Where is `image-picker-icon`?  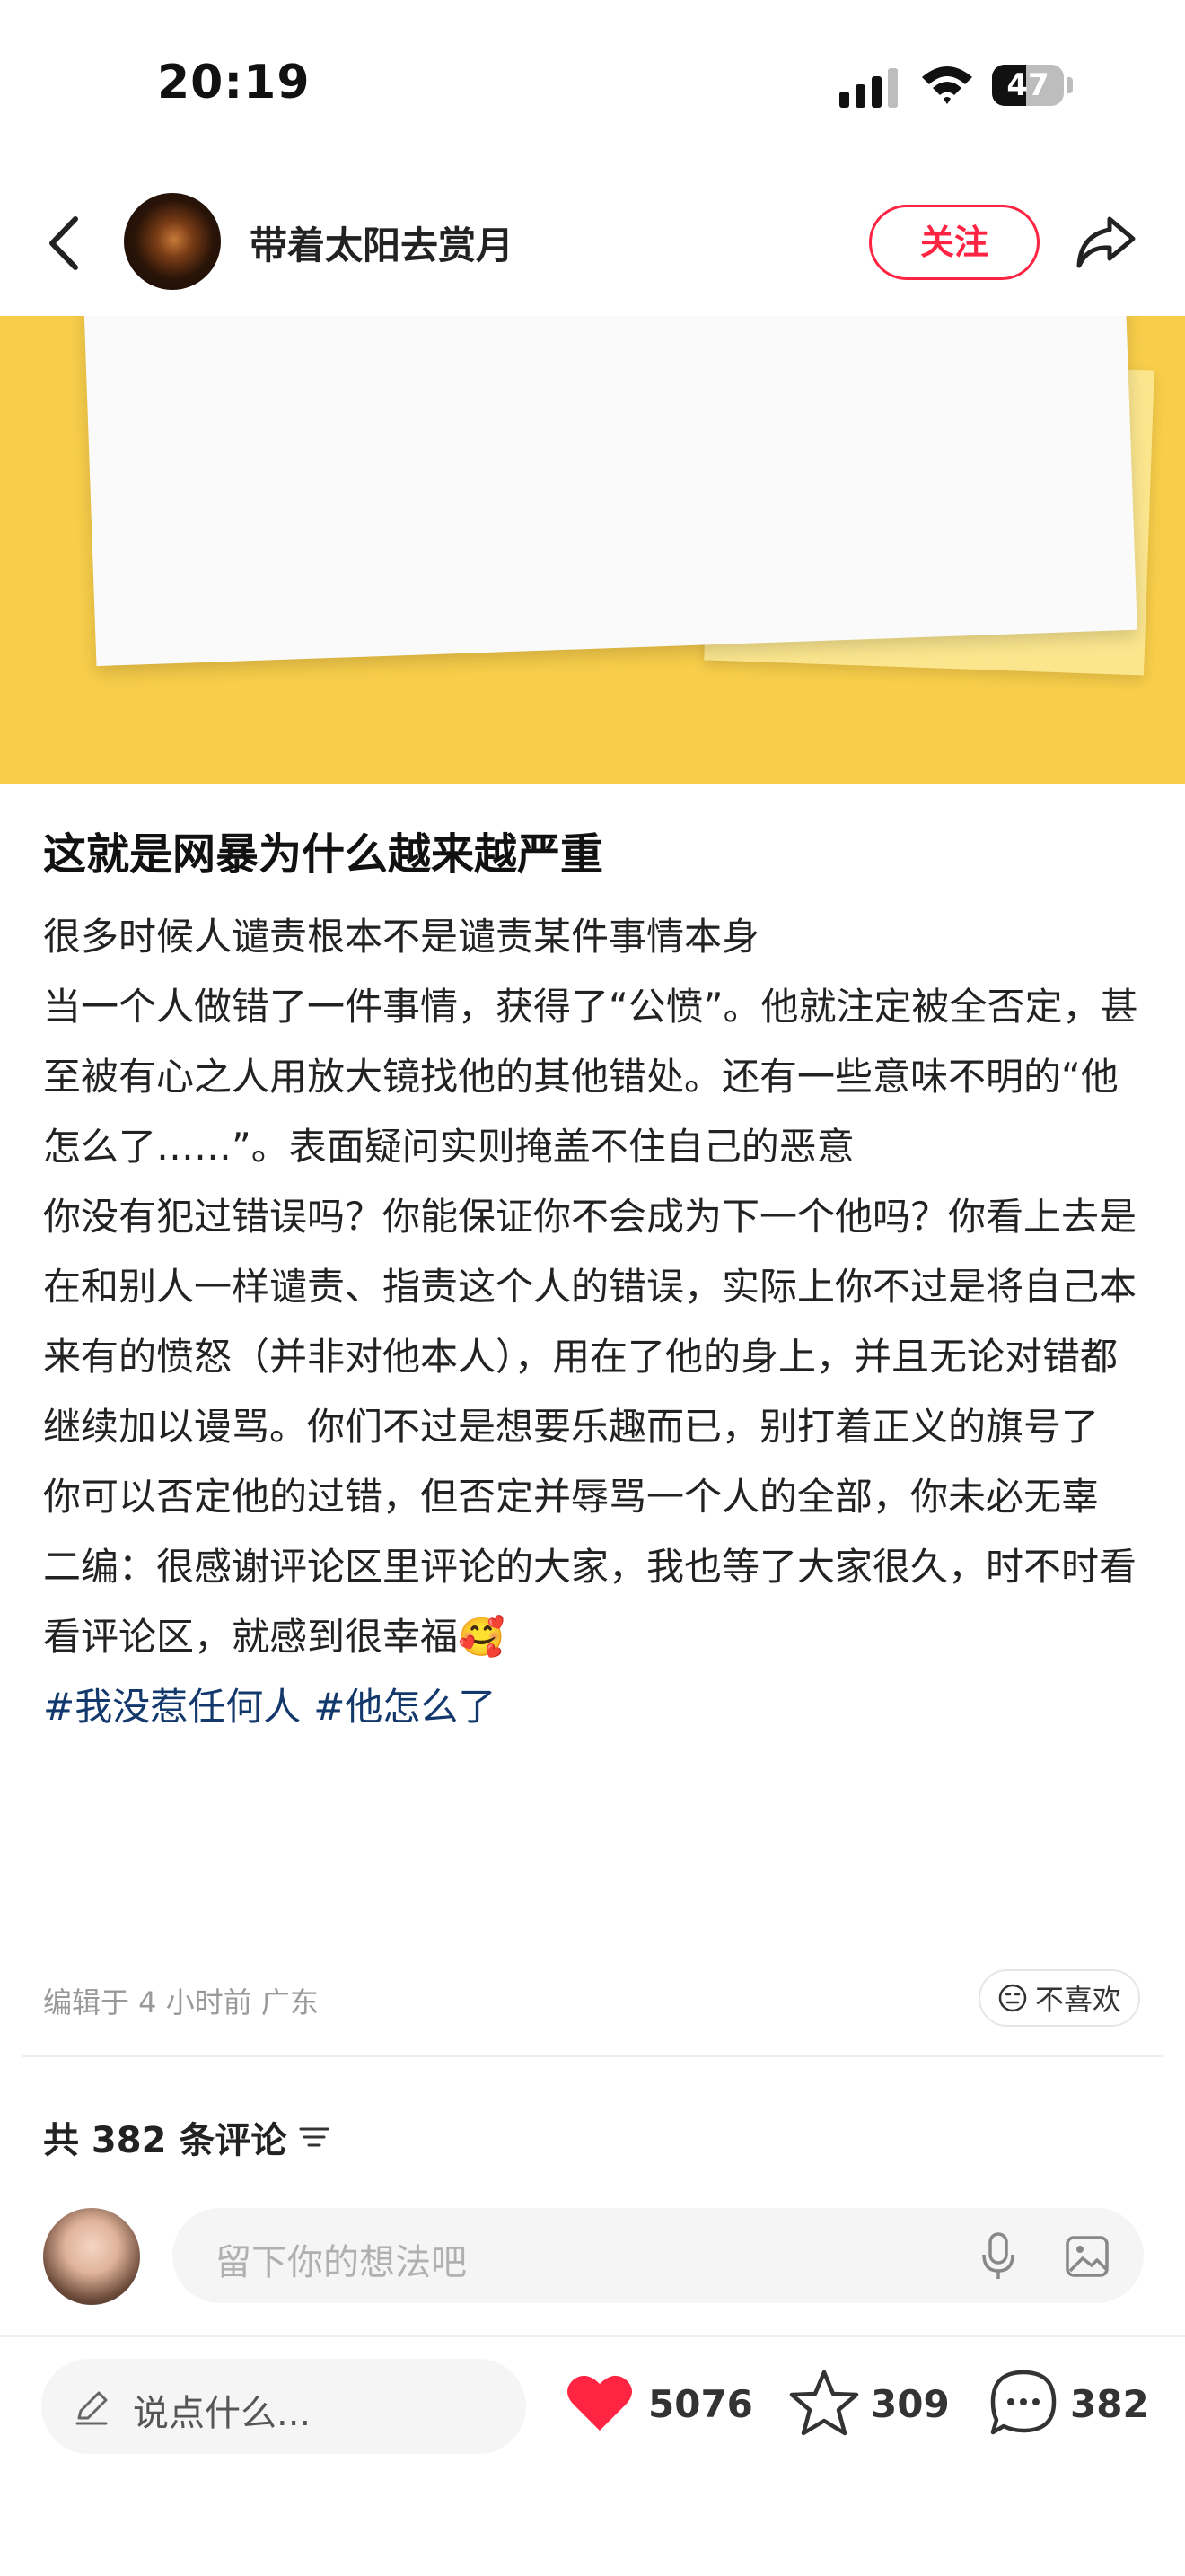 image-picker-icon is located at coordinates (1087, 2256).